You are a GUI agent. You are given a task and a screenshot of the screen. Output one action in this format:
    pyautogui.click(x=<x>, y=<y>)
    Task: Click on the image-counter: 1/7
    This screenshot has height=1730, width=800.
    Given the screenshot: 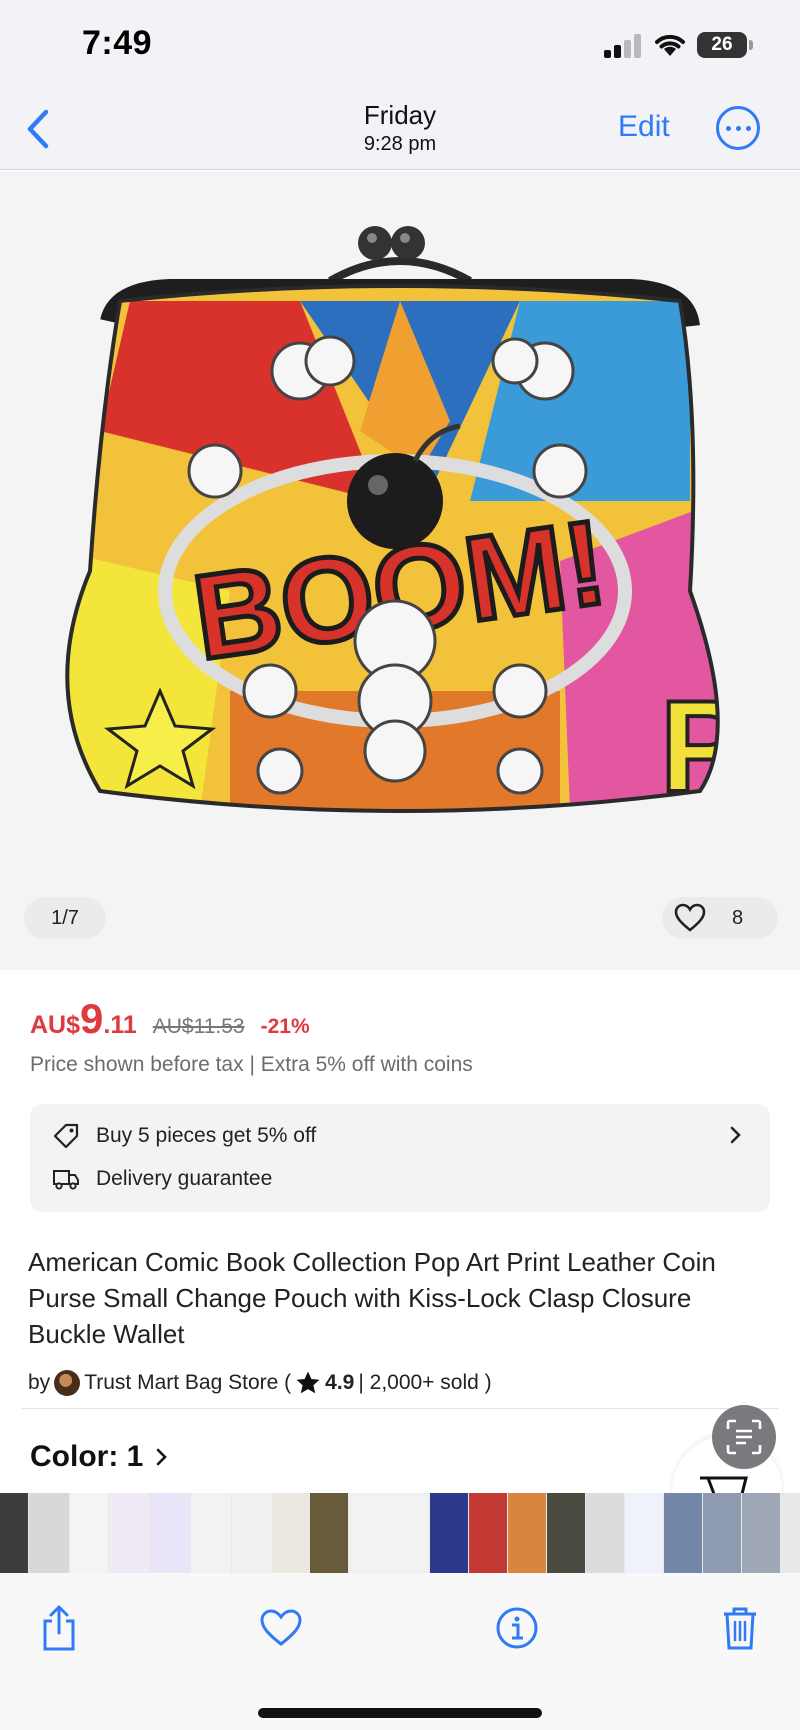 What is the action you would take?
    pyautogui.click(x=65, y=918)
    